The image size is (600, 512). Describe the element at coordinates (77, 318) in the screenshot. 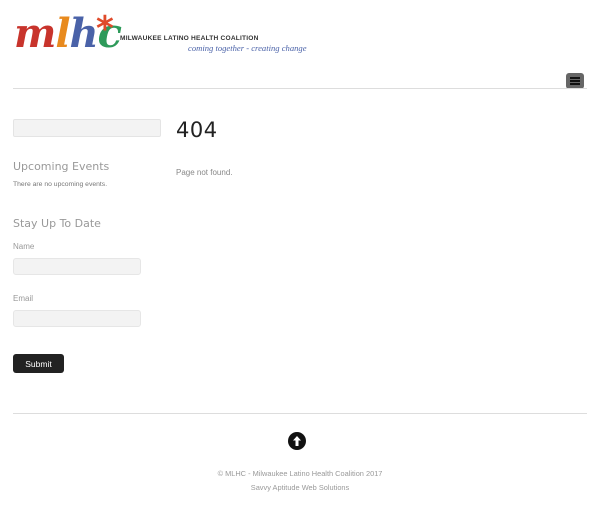

I see `email-field` at that location.